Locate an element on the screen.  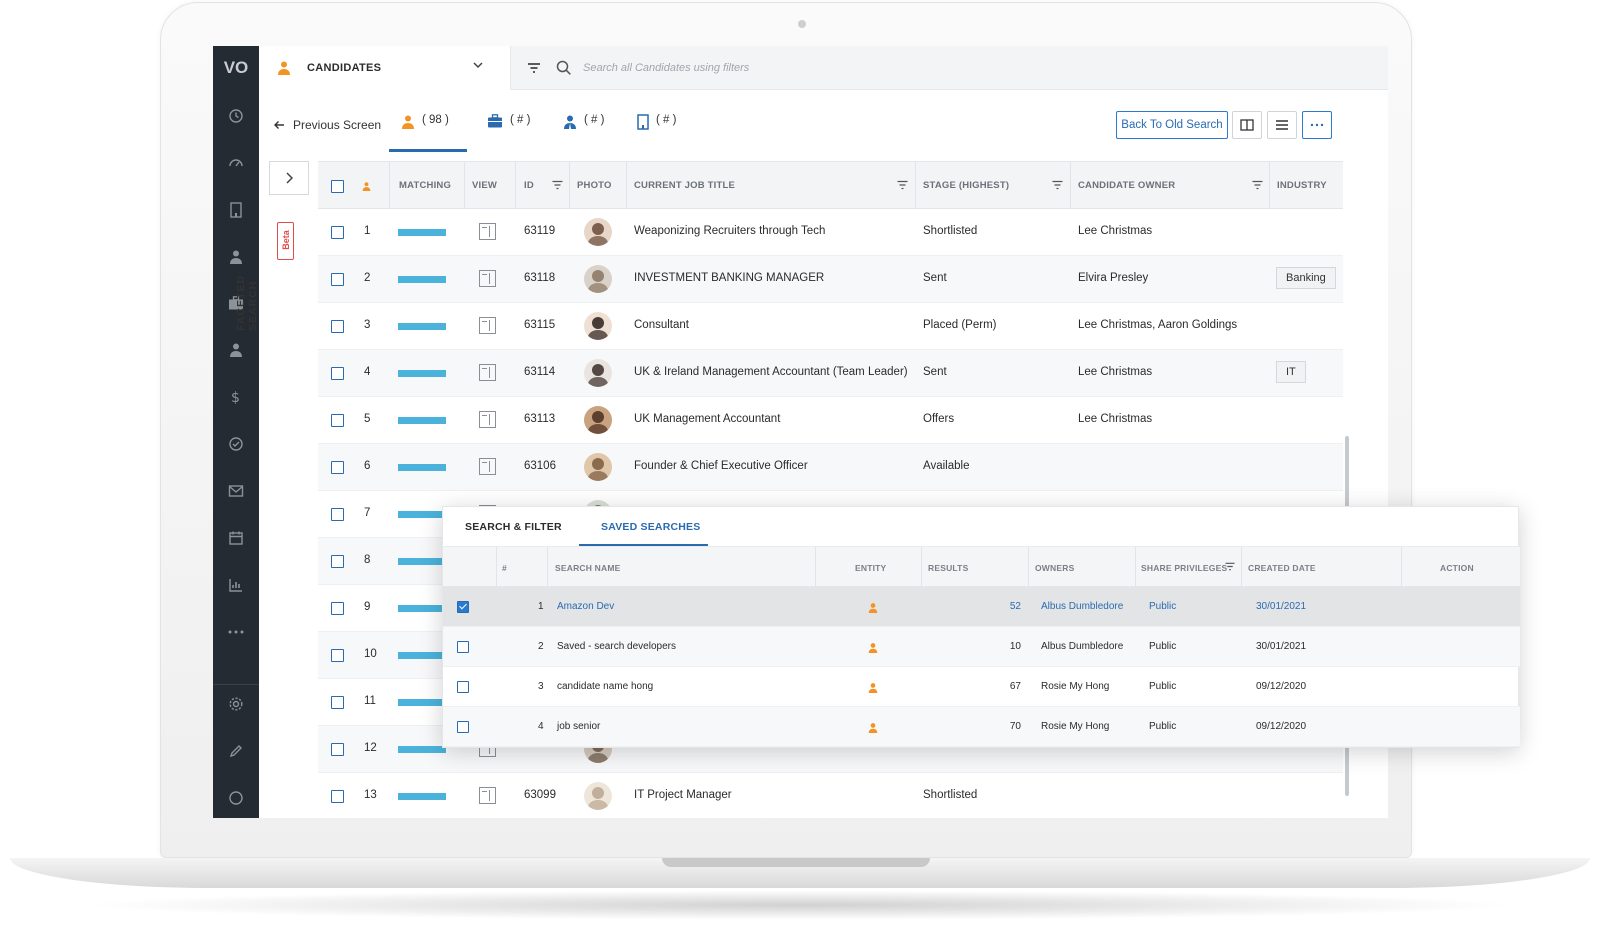
candidate-entity-icon is located at coordinates (873, 647).